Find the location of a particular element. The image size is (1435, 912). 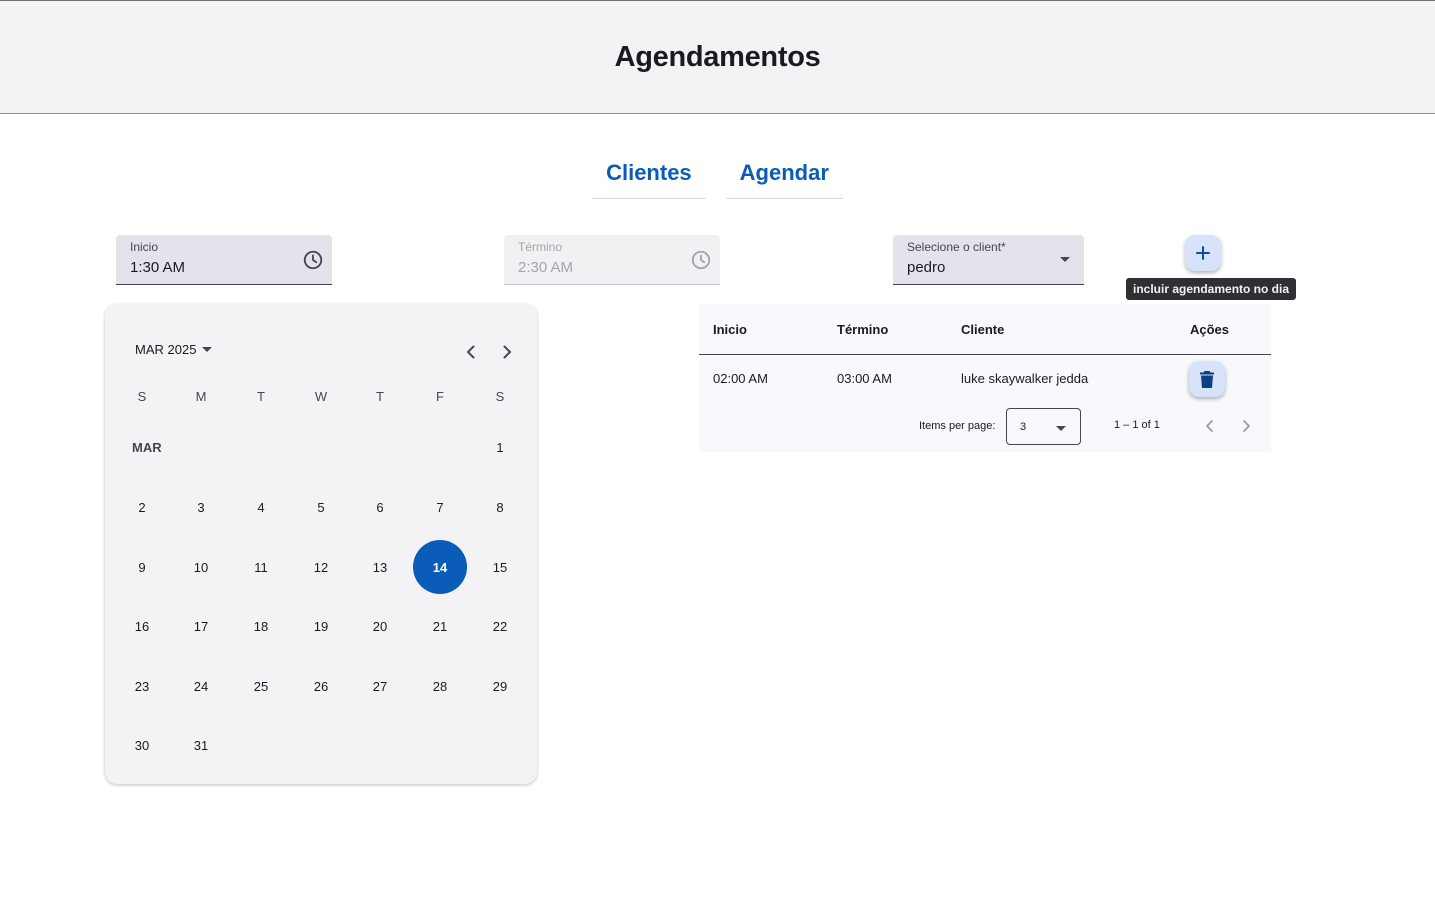

items-per-page-label: Items per page: is located at coordinates (957, 426).